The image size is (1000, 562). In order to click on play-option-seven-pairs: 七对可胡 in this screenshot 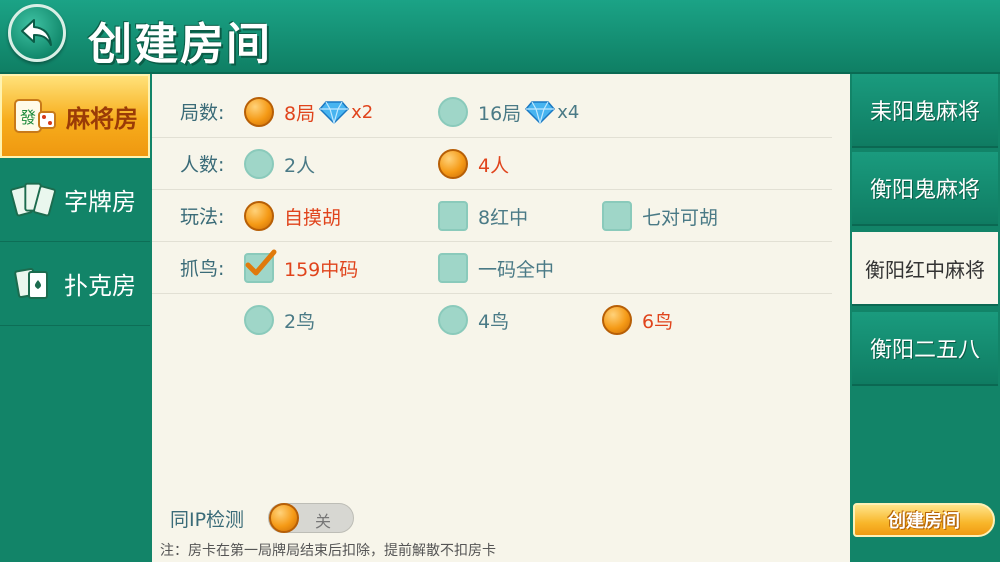, I will do `click(660, 216)`.